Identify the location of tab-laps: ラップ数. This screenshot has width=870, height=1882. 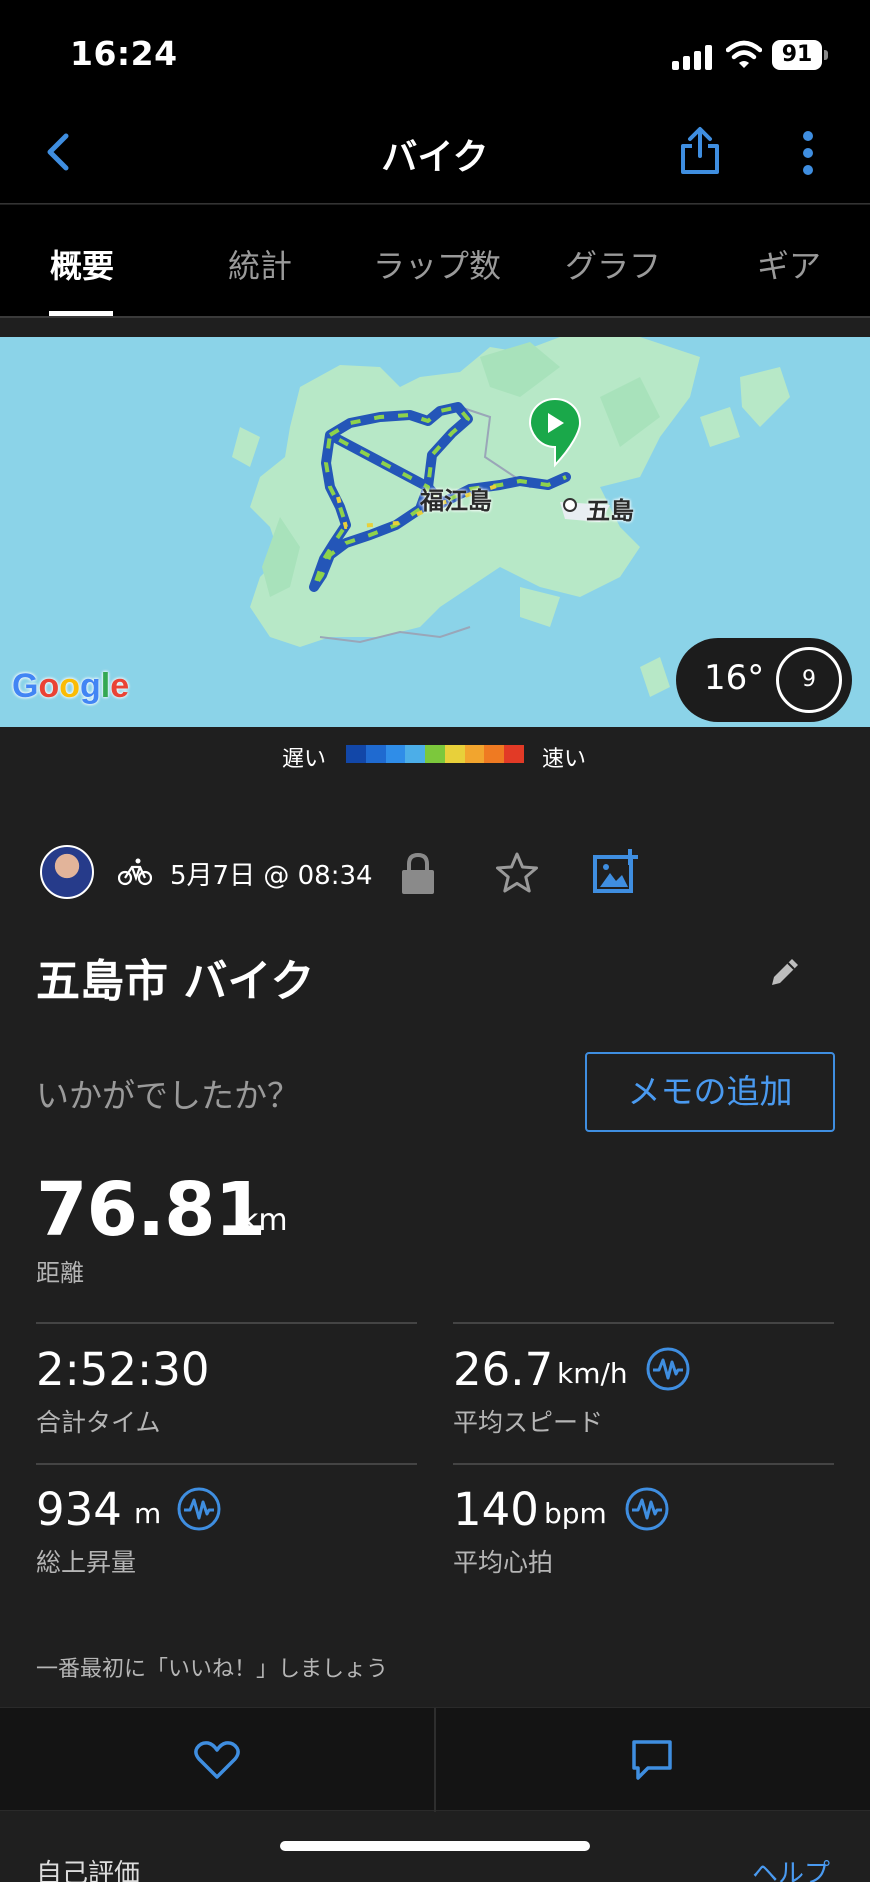
(437, 264).